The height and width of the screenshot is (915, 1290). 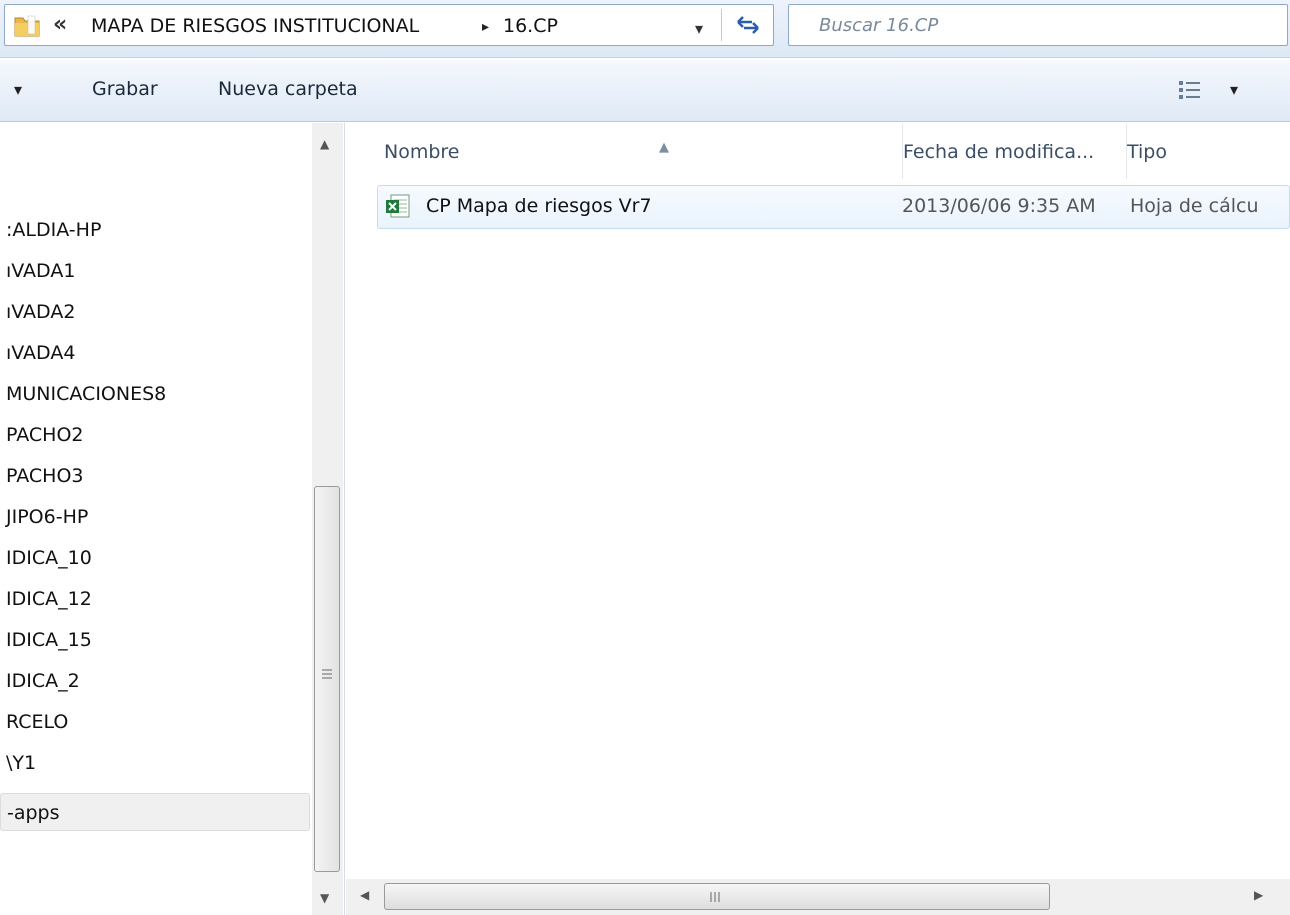 I want to click on nav-item: IDICA_12, so click(x=155, y=599).